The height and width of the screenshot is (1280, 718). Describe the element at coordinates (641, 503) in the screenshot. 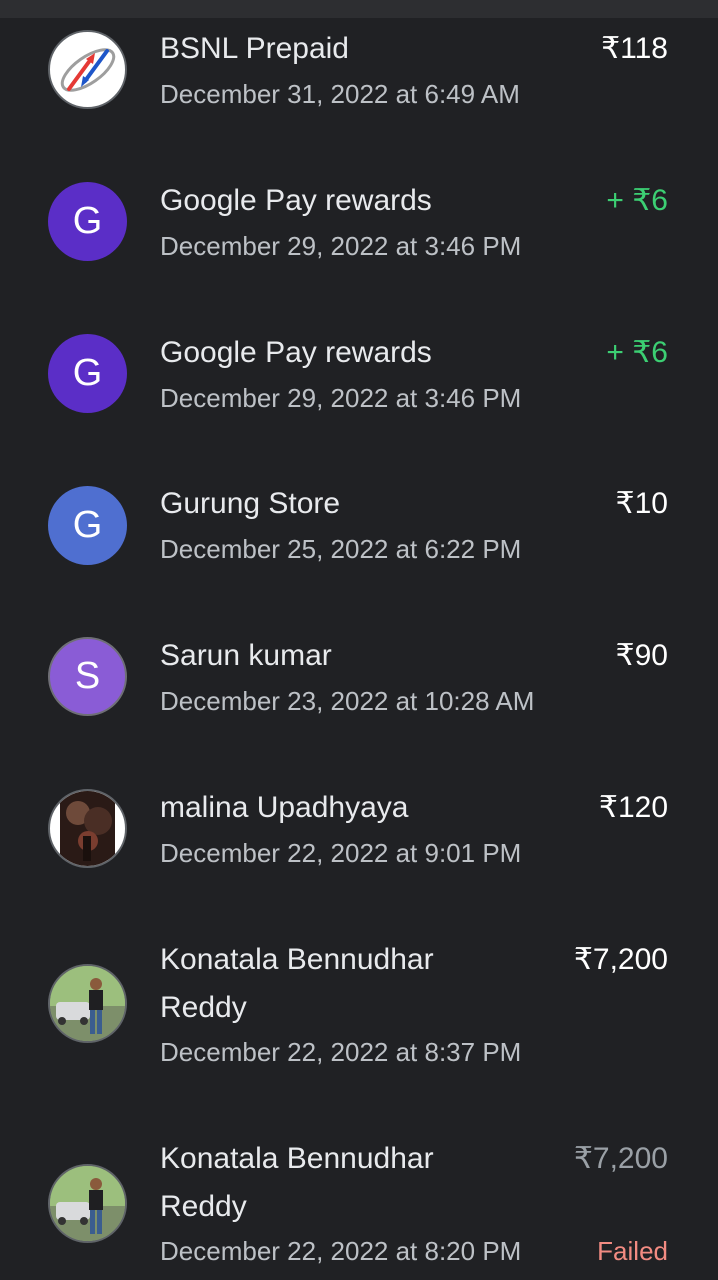

I see `transaction-amount: ₹10` at that location.